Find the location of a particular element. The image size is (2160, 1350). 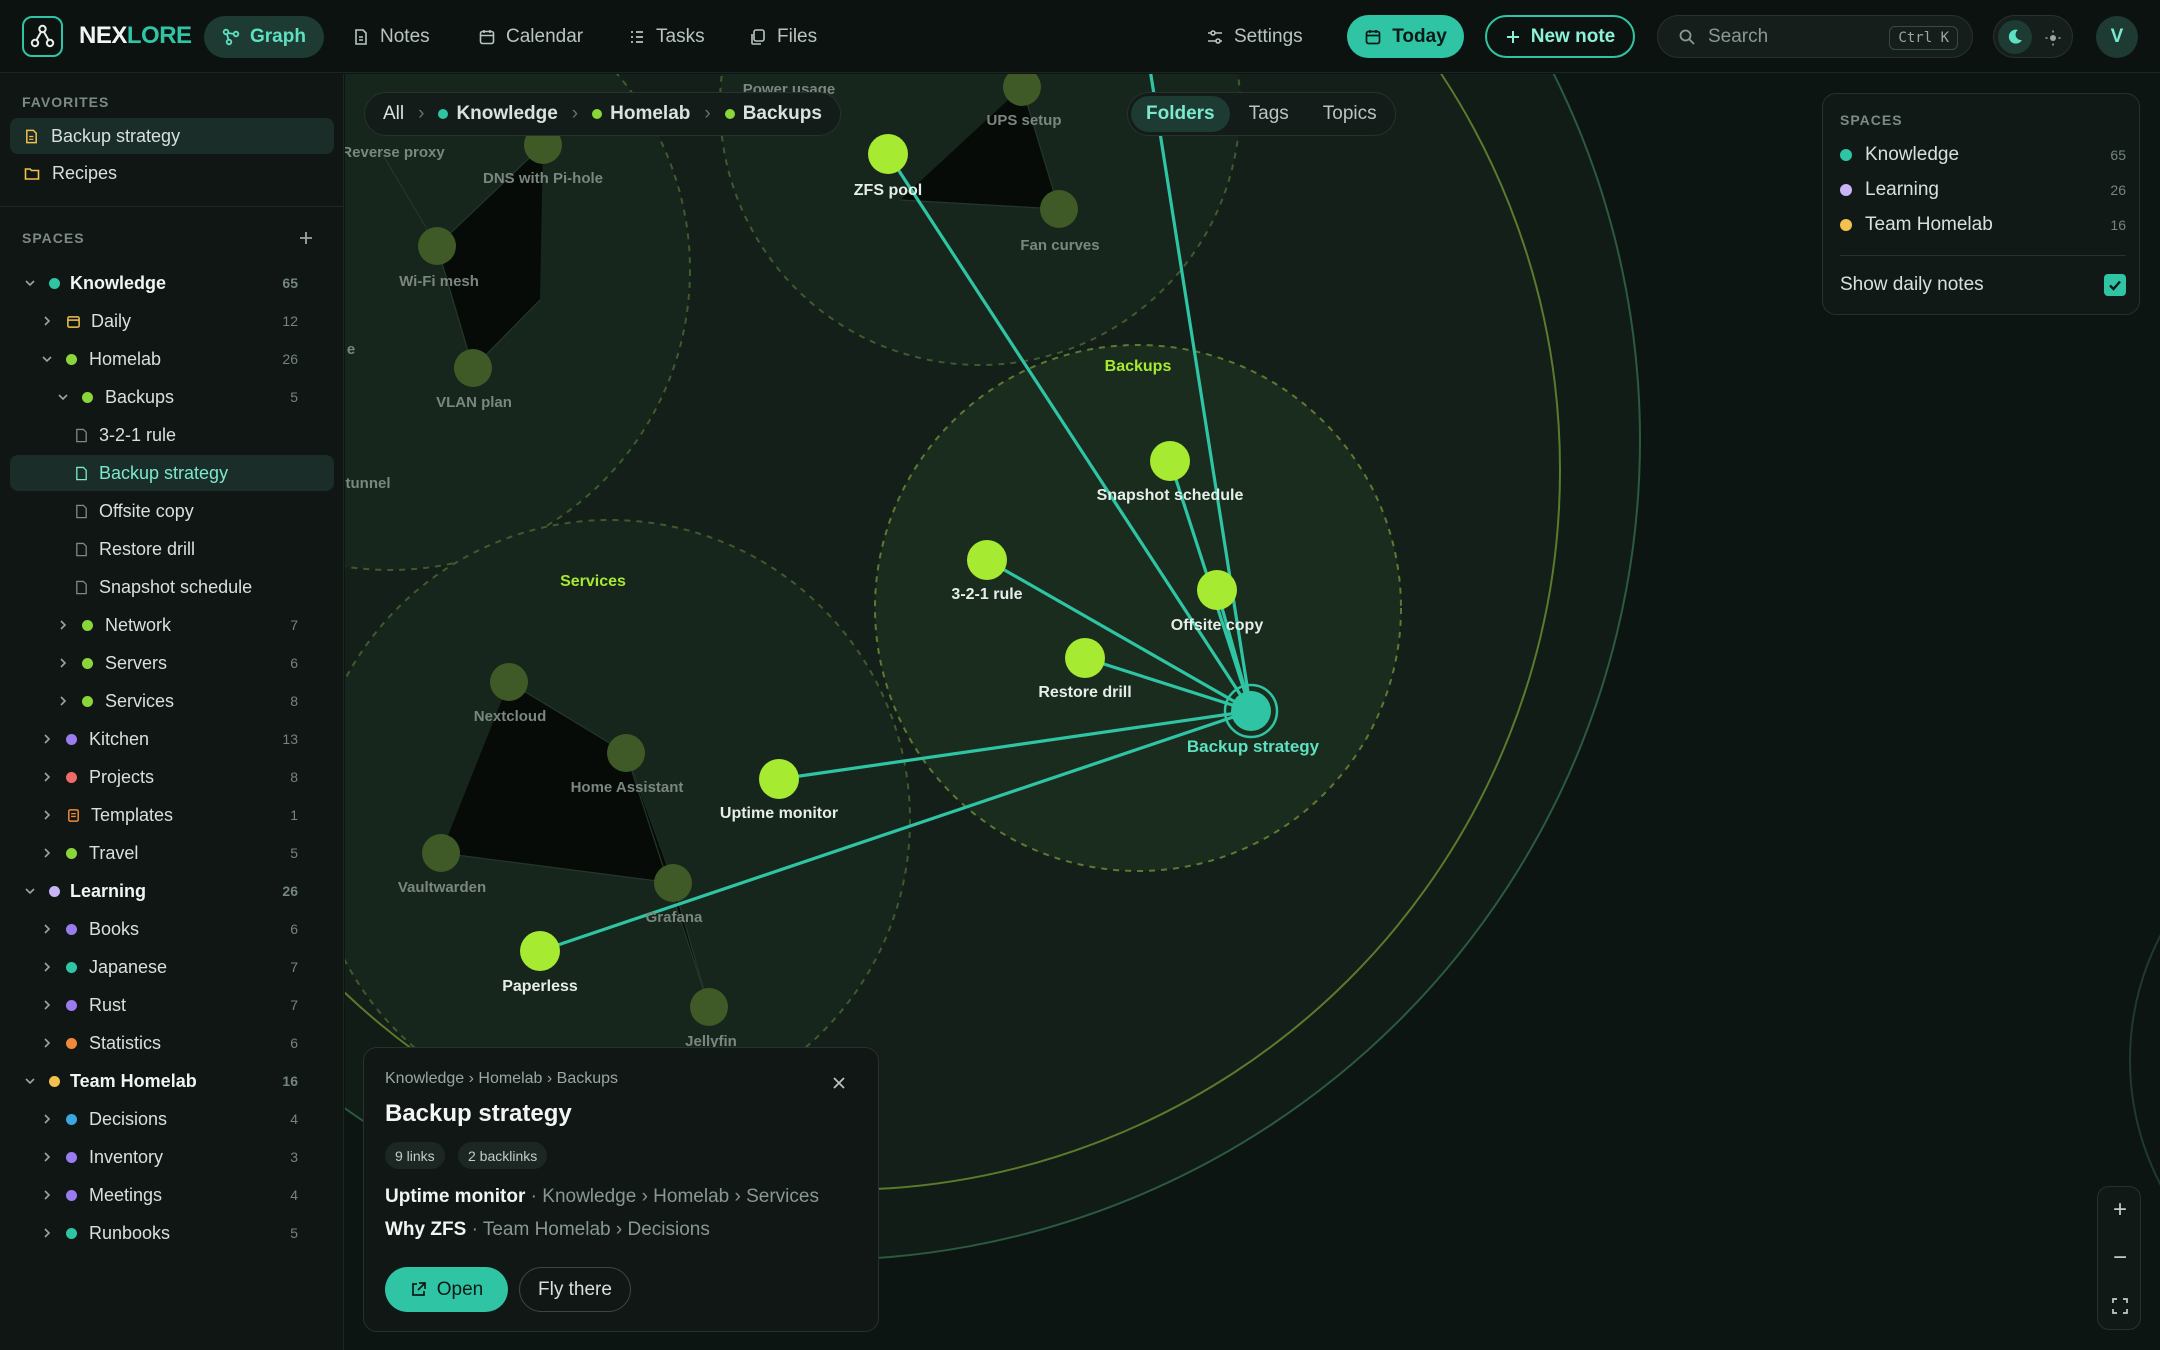

tree-item-backups: Backups 5 is located at coordinates (172, 397).